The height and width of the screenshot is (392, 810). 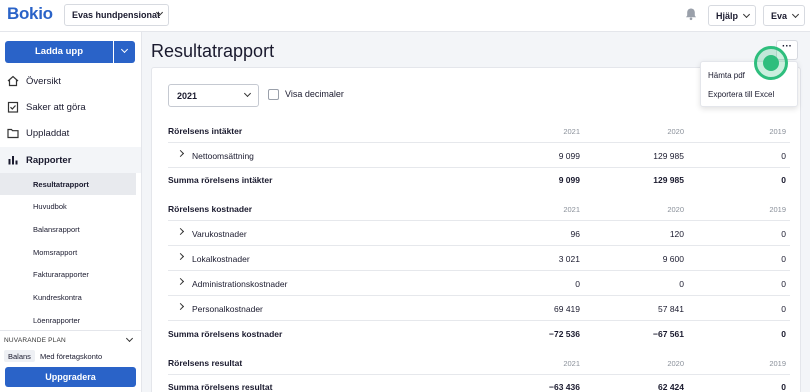 I want to click on table-row: Varukostnader 96 120 0, so click(x=479, y=233).